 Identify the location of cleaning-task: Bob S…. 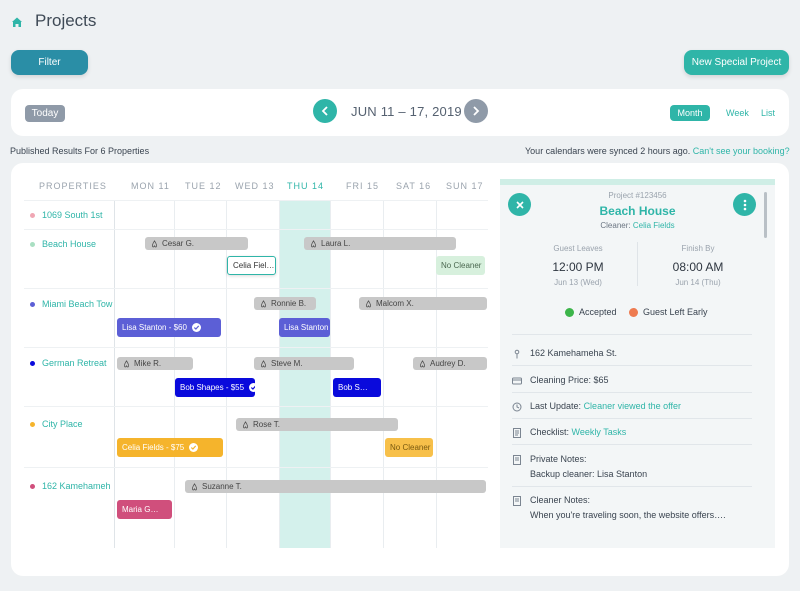
(357, 387).